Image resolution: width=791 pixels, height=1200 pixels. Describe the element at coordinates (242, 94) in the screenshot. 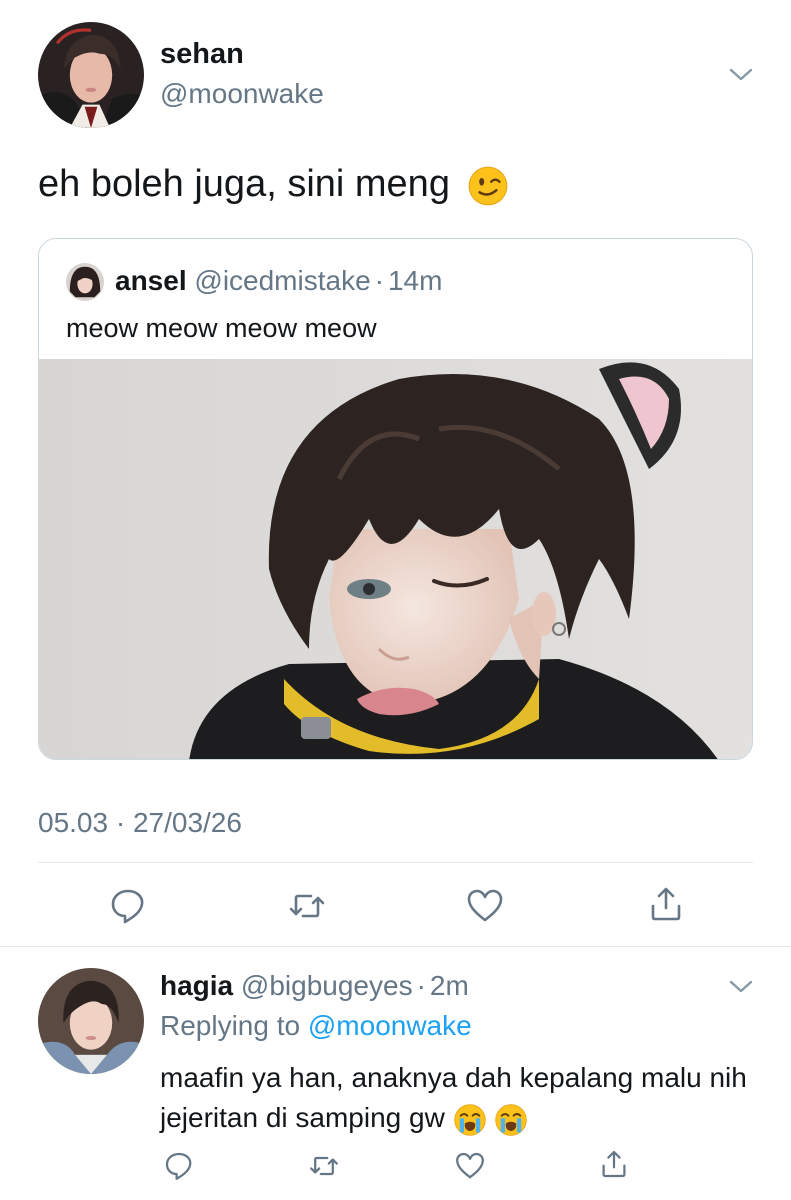

I see `author-handle: @moonwake` at that location.